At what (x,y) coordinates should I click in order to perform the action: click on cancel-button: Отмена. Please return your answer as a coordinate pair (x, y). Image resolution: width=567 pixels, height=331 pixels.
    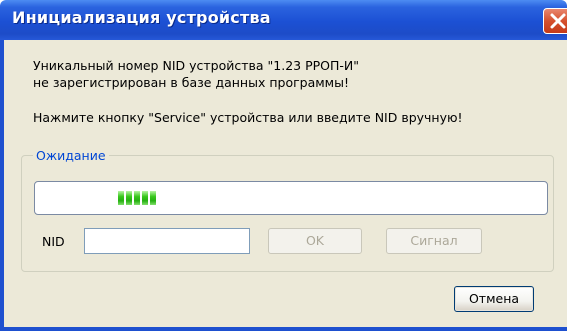
    Looking at the image, I should click on (494, 299).